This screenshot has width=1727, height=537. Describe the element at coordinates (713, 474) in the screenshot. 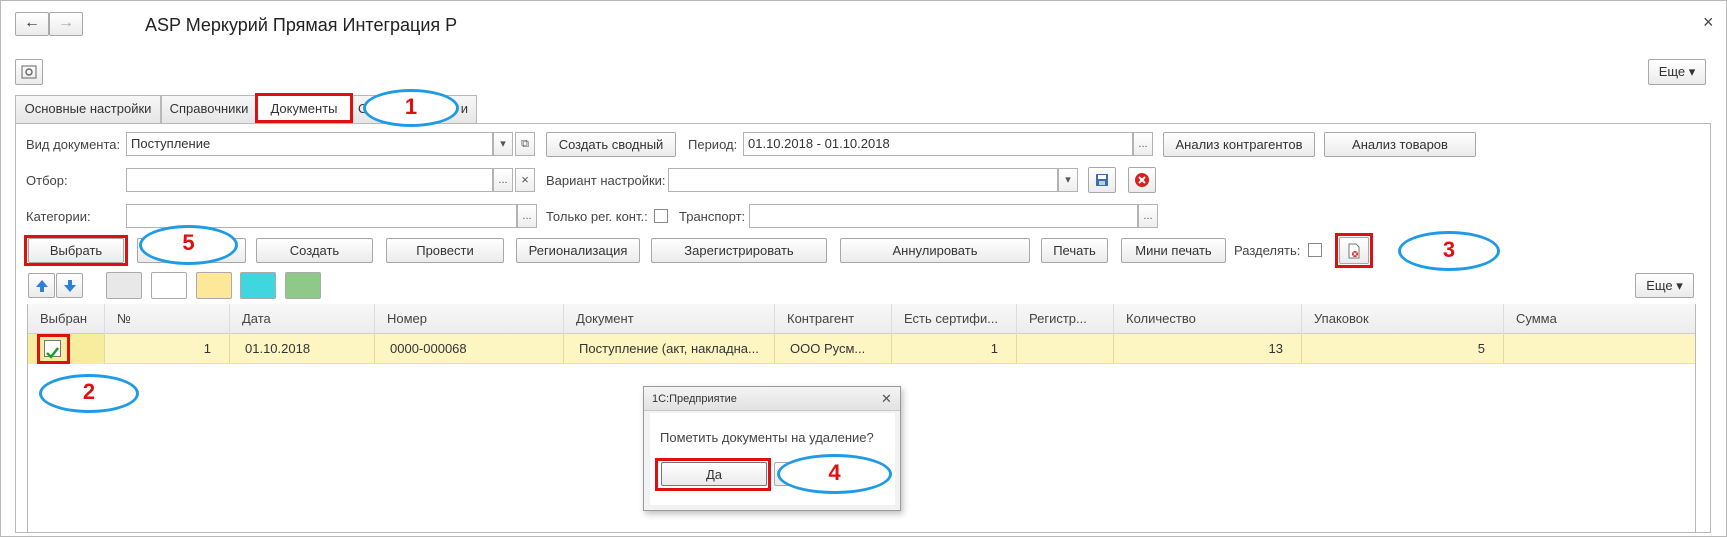

I see `annotation-box-yes` at that location.